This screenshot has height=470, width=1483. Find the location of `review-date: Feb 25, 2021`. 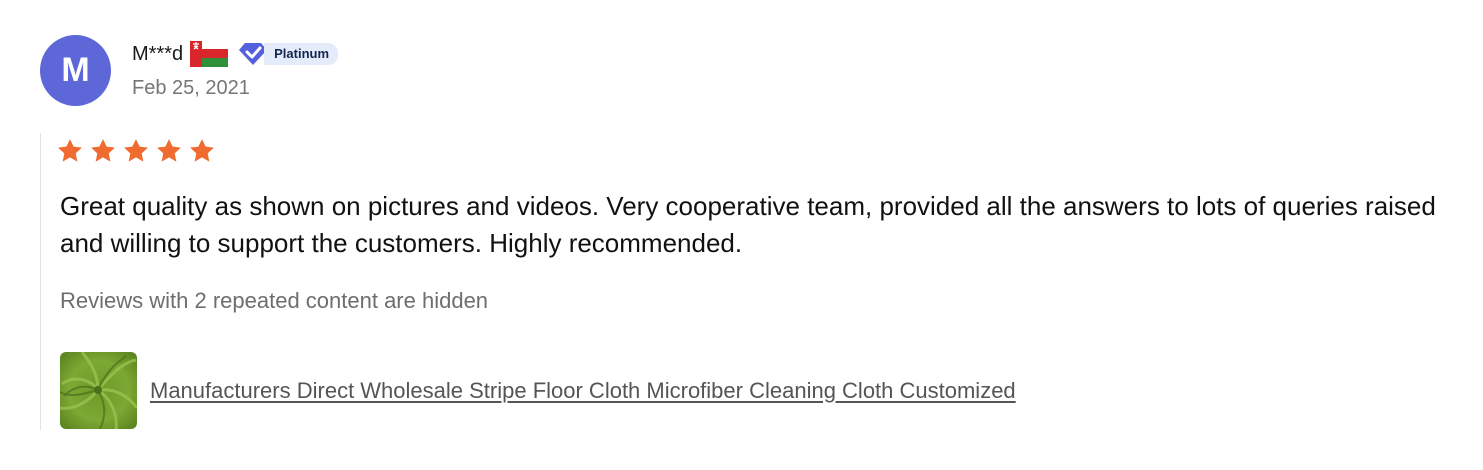

review-date: Feb 25, 2021 is located at coordinates (191, 88).